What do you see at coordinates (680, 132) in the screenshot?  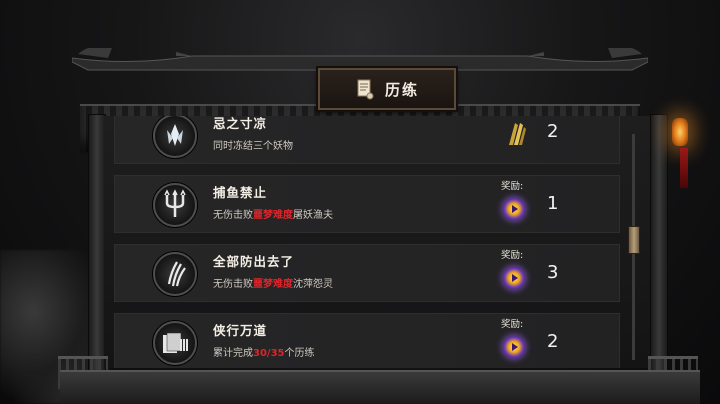 I see `lantern-icon` at bounding box center [680, 132].